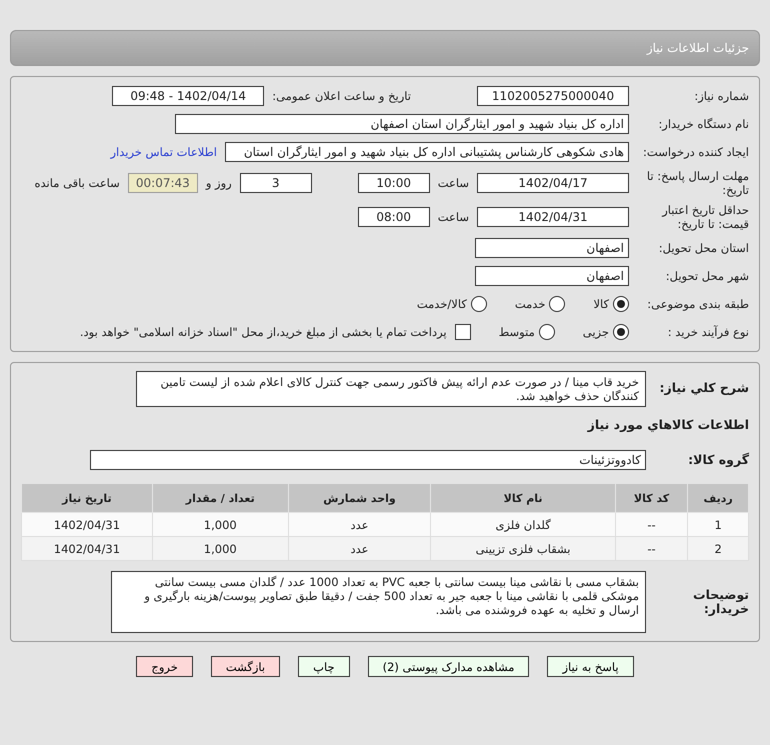 The image size is (770, 745). What do you see at coordinates (402, 124) in the screenshot?
I see `buyer-org-field: اداره کل بنیاد شهید و امور ایثارگران استان اصفهان` at bounding box center [402, 124].